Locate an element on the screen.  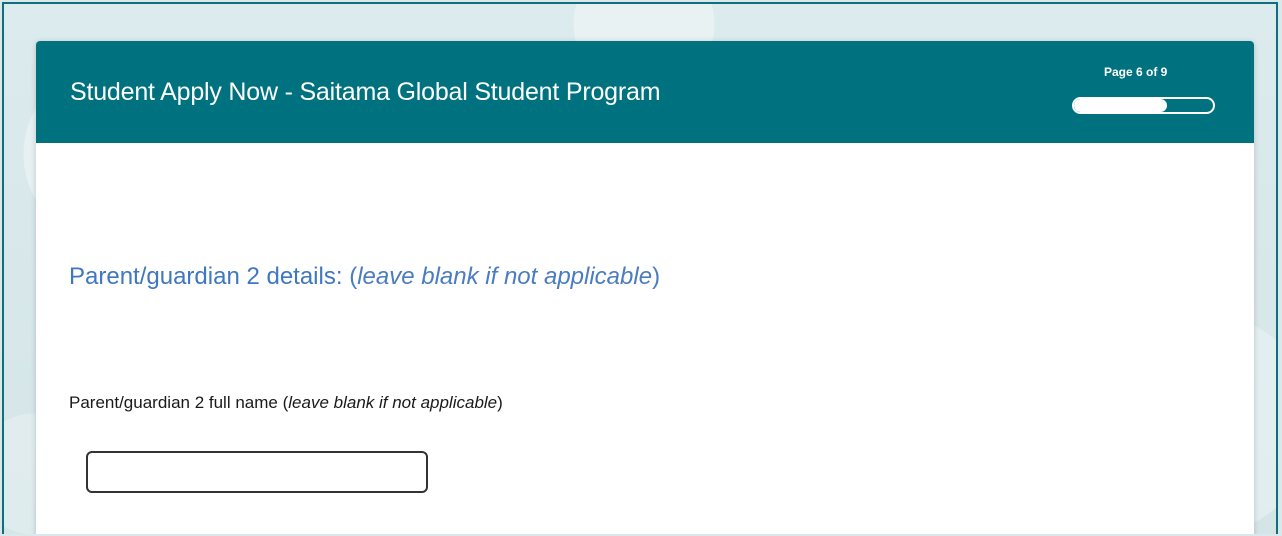
progress-bar is located at coordinates (1143, 105).